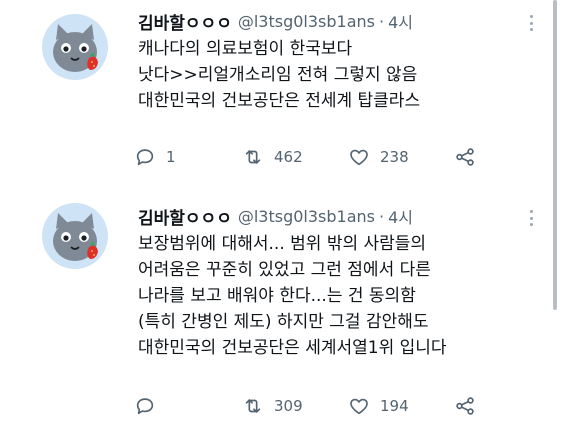  I want to click on tweet-header: 김바할ㅇㅇㅇ @l3tsg0l3sb1ans · 4시, so click(275, 216).